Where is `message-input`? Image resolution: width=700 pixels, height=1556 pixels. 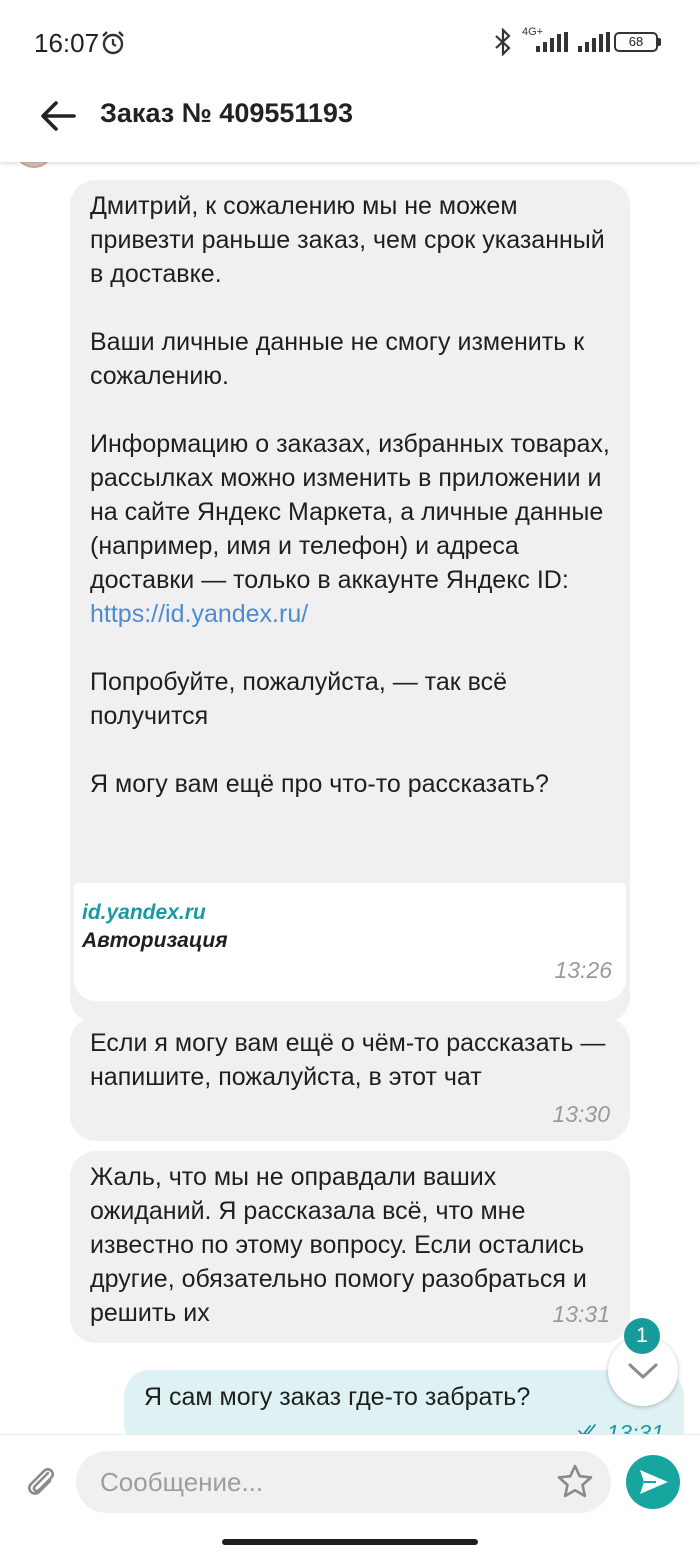
message-input is located at coordinates (343, 1482).